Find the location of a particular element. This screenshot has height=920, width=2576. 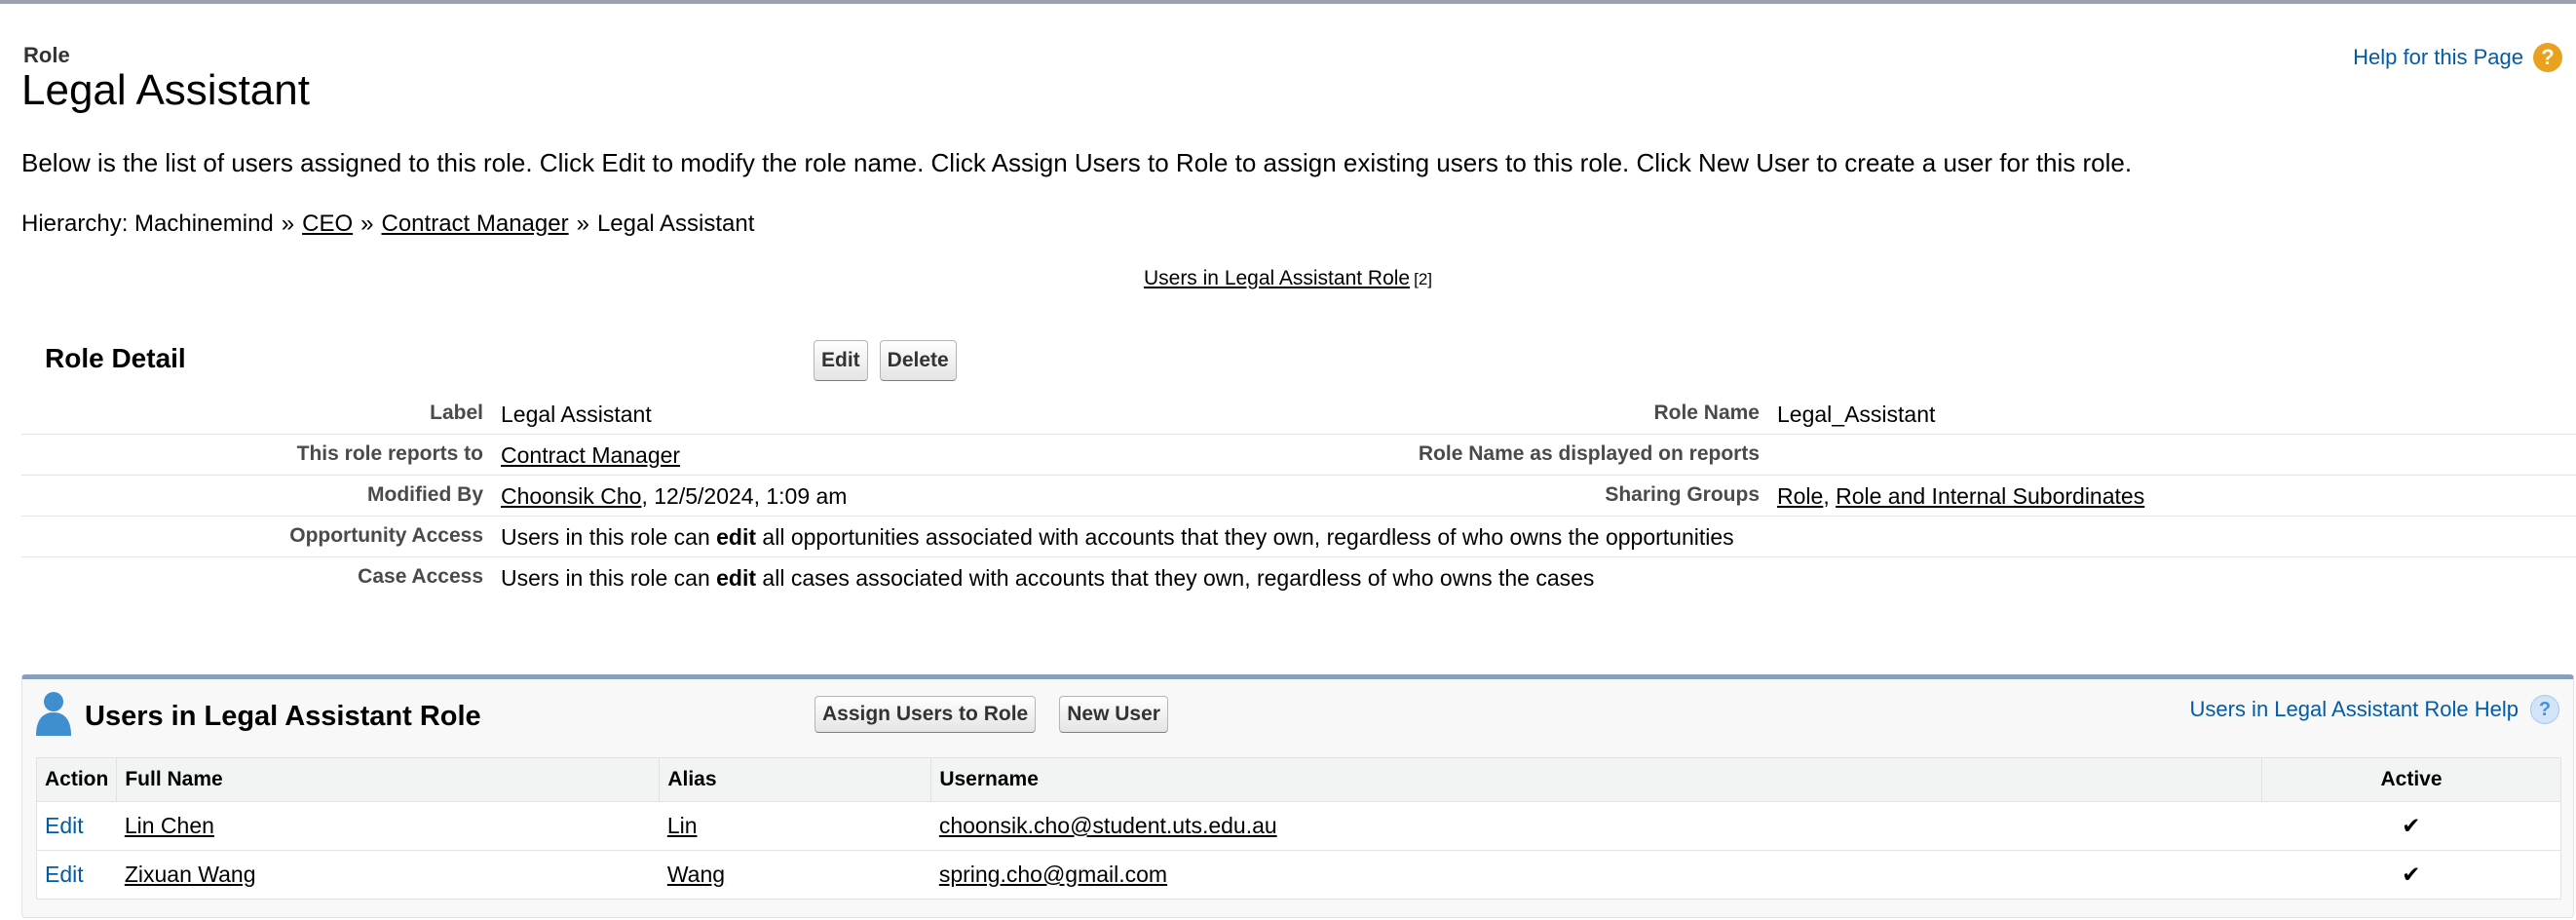

help-for-page-link: Help for this Page ? is located at coordinates (2457, 58).